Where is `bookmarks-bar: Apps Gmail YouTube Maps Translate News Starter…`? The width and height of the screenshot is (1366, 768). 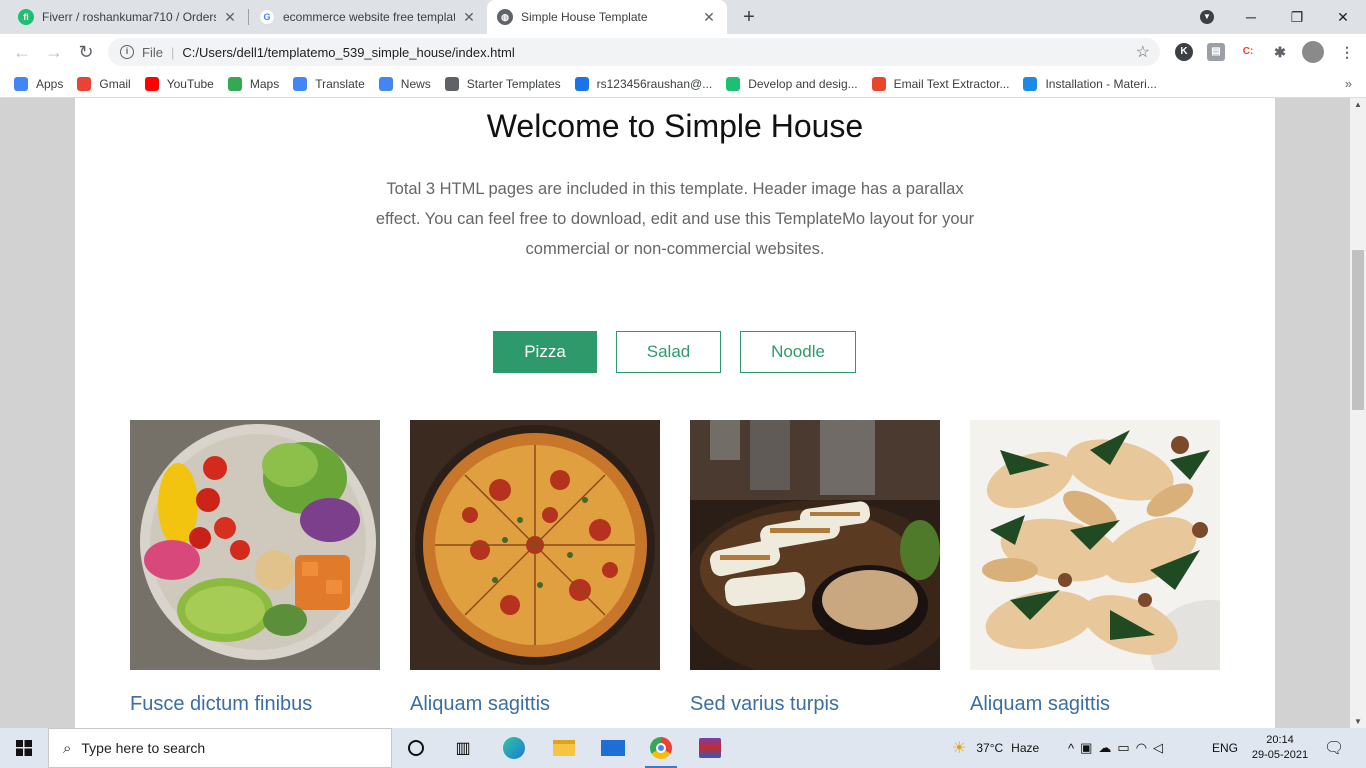
bookmarks-bar: Apps Gmail YouTube Maps Translate News Starter… is located at coordinates (683, 84).